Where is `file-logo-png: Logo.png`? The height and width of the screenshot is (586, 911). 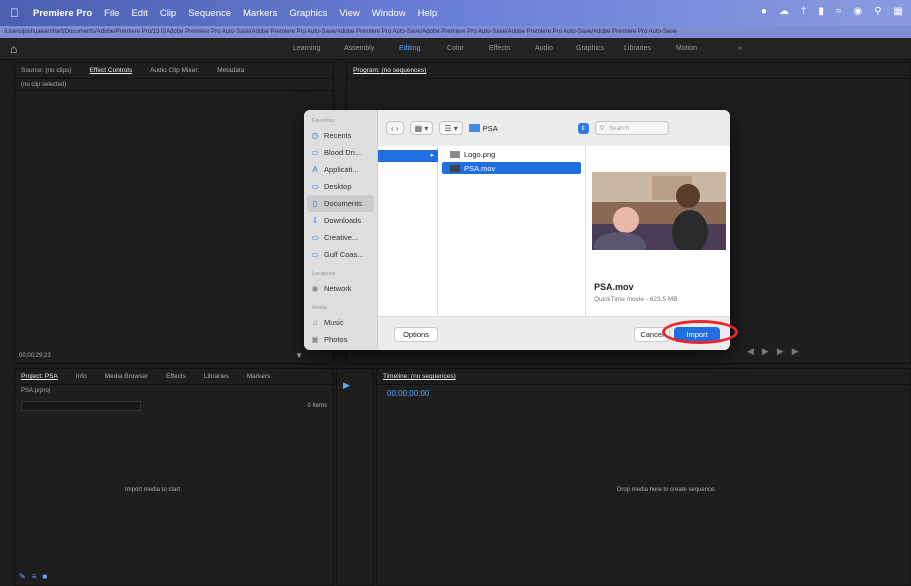
file-logo-png: Logo.png is located at coordinates (511, 154).